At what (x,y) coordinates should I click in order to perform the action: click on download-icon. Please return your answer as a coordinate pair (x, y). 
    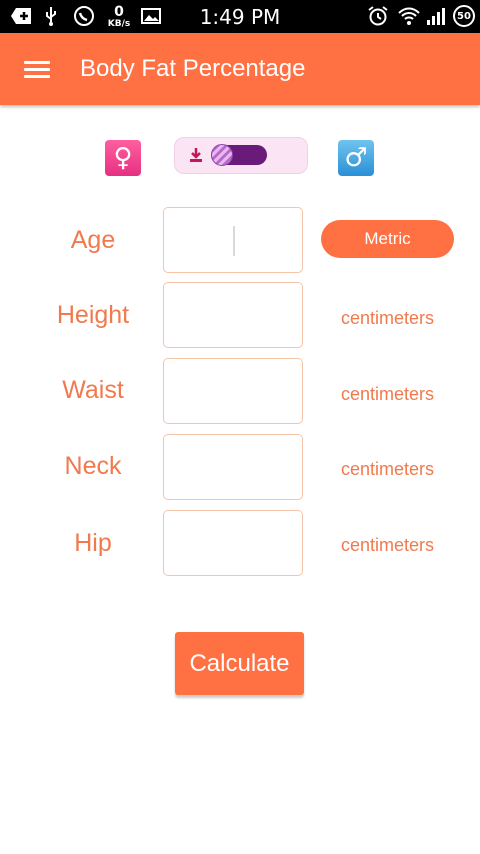
    Looking at the image, I should click on (196, 155).